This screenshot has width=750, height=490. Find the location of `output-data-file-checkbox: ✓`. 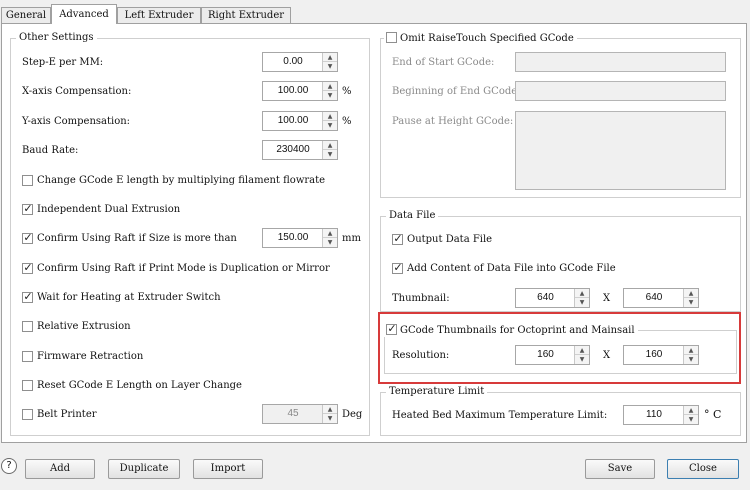

output-data-file-checkbox: ✓ is located at coordinates (397, 238).